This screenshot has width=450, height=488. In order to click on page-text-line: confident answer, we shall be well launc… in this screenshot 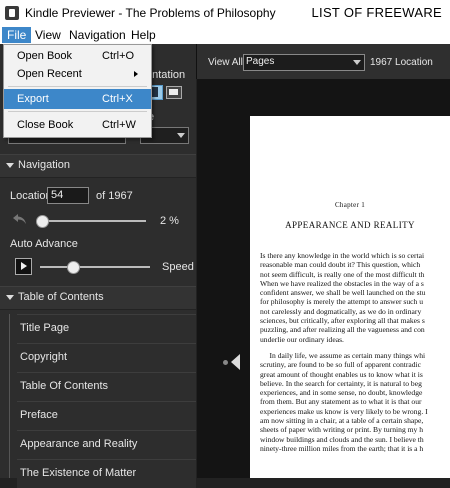, I will do `click(343, 293)`.